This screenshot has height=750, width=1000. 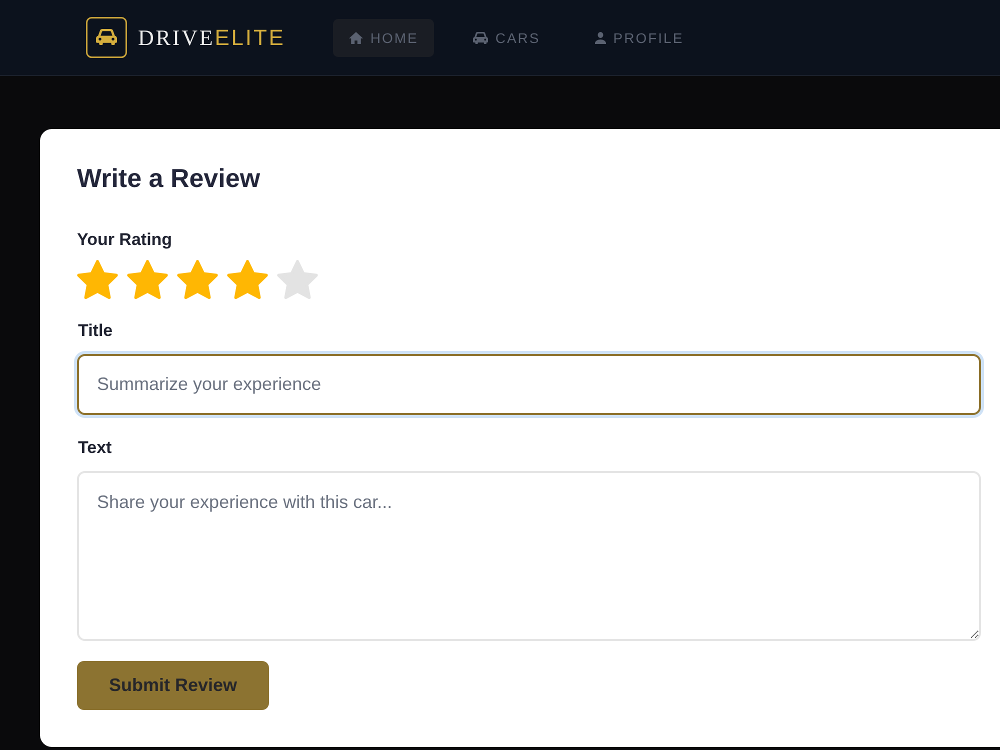 What do you see at coordinates (173, 685) in the screenshot?
I see `submit-button: Submit Review` at bounding box center [173, 685].